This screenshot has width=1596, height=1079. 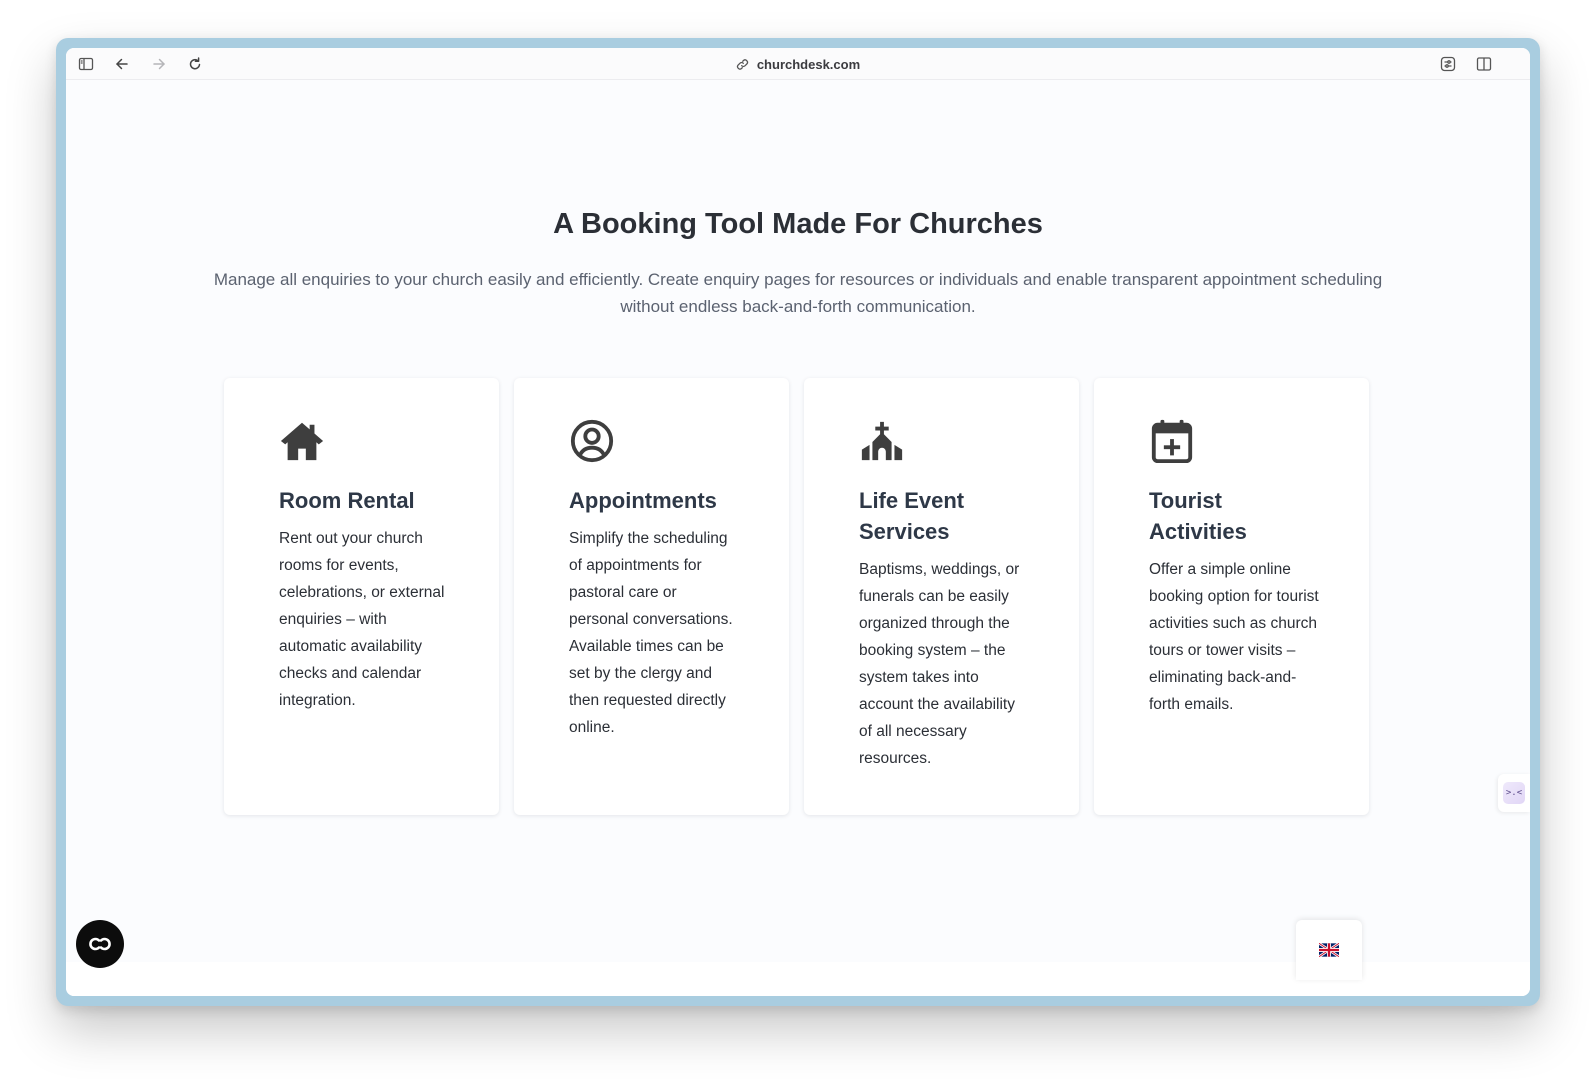 I want to click on page-title: A Booking Tool Made For Churches, so click(x=798, y=224).